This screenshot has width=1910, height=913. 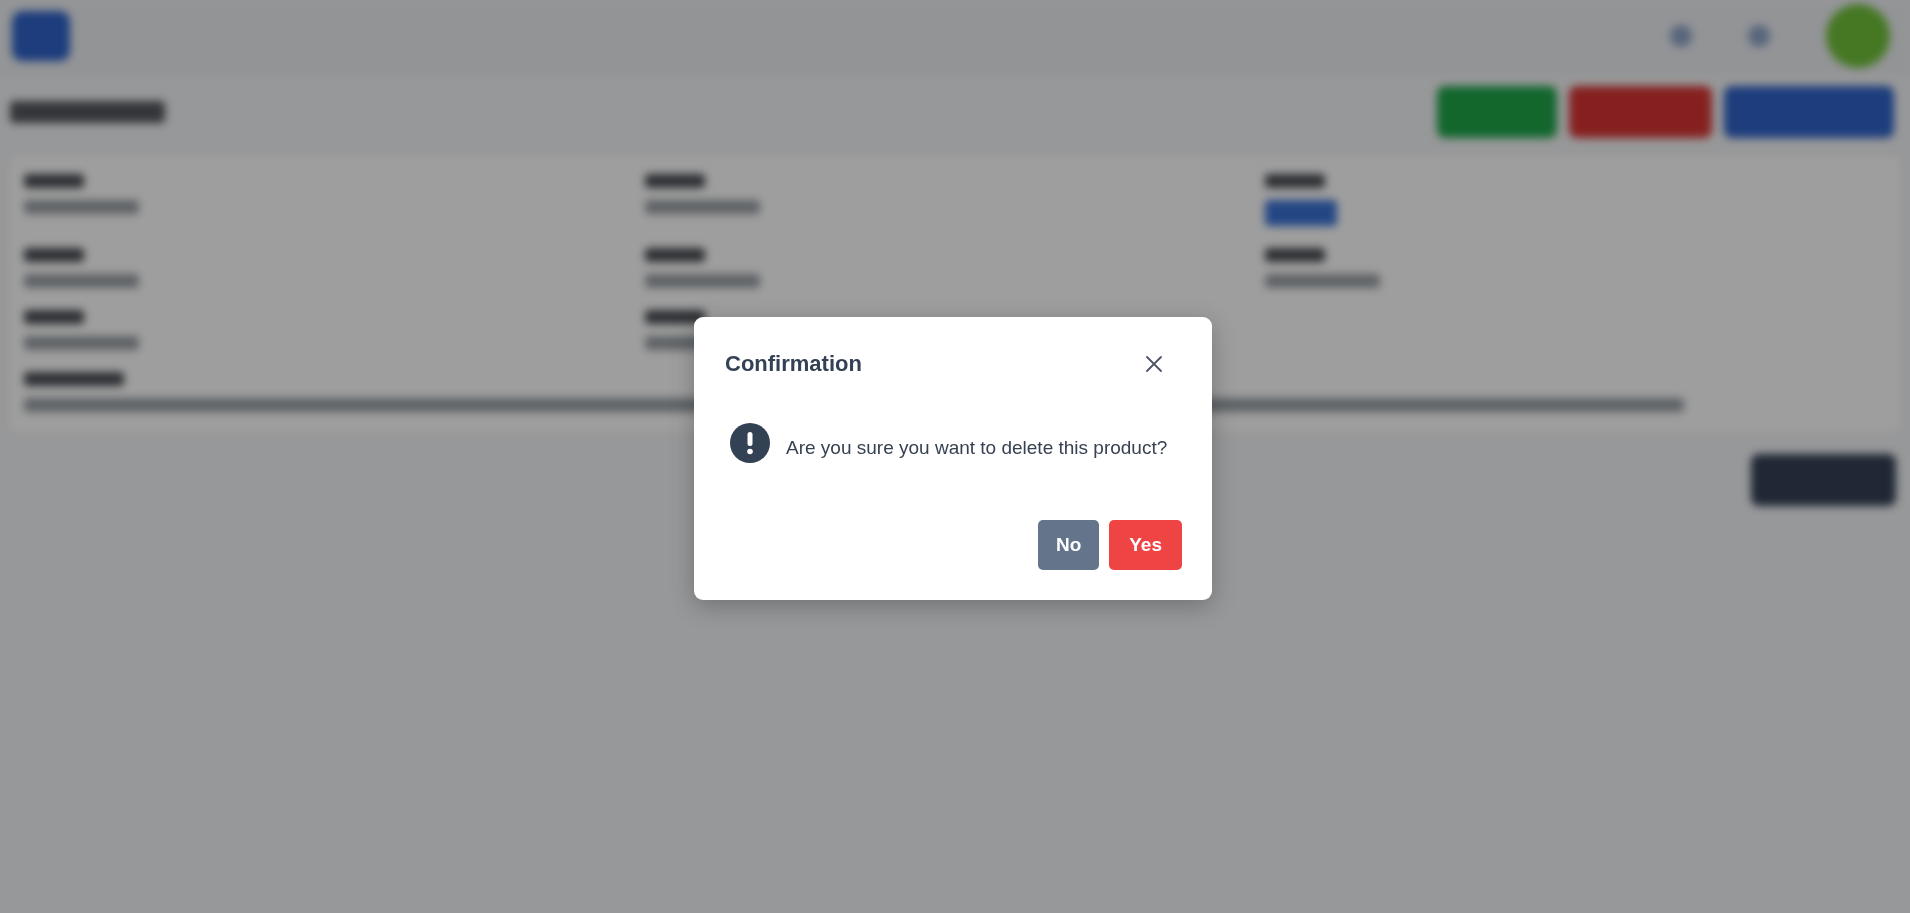 What do you see at coordinates (1154, 364) in the screenshot?
I see `close-icon` at bounding box center [1154, 364].